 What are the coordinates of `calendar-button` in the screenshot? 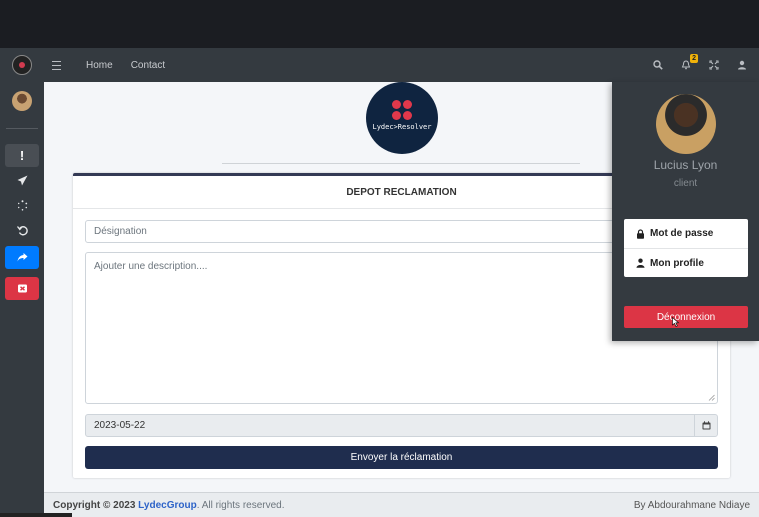 It's located at (705, 425).